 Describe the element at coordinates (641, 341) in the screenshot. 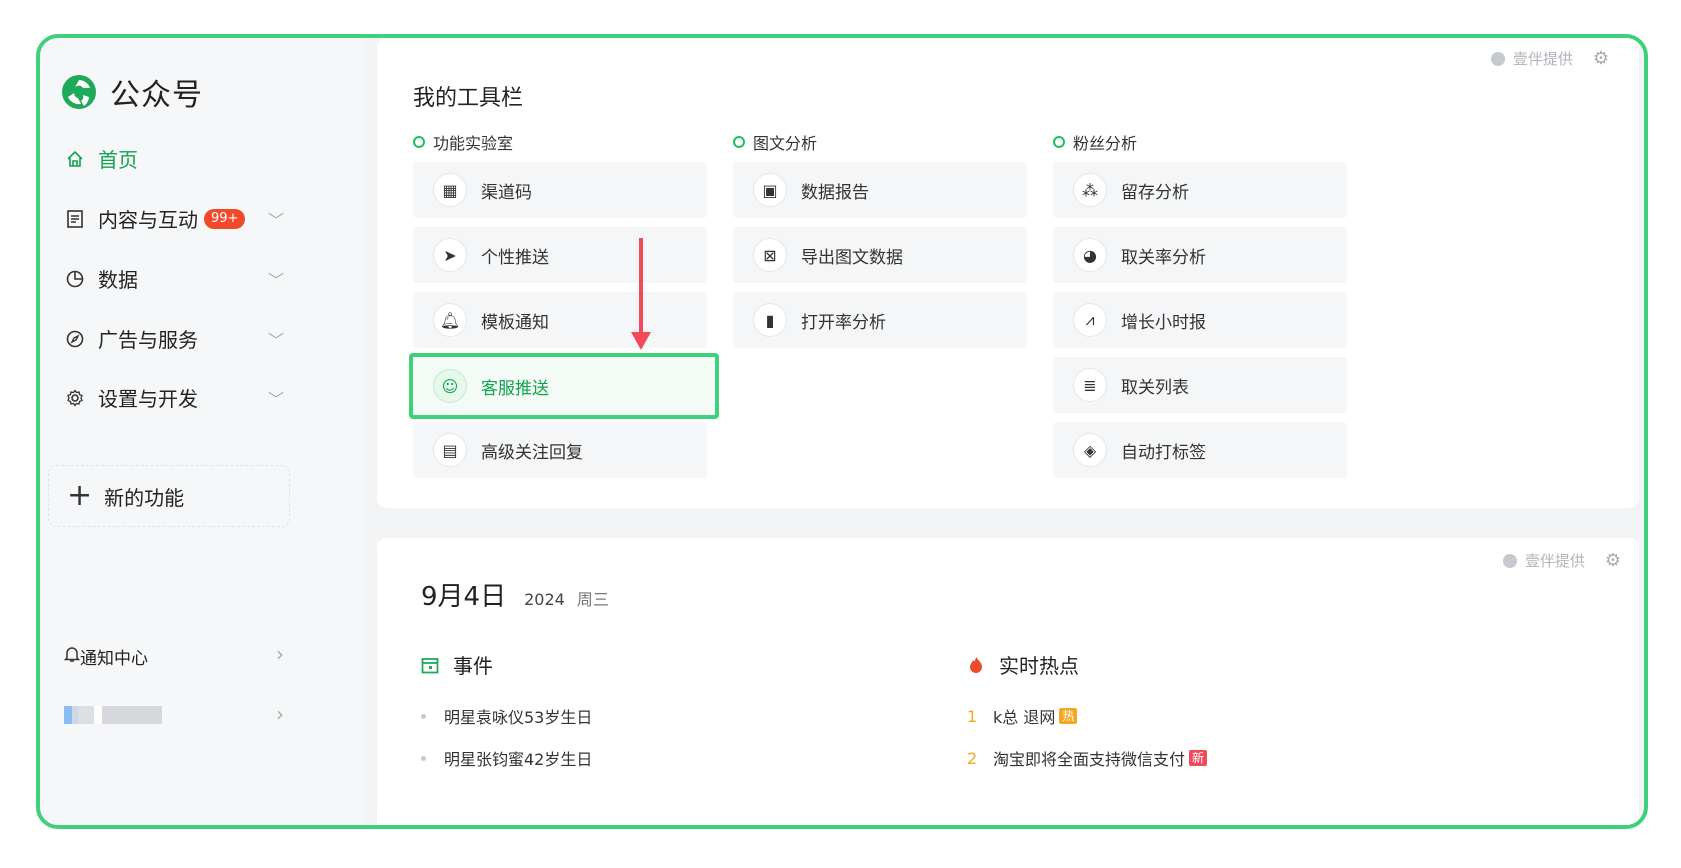

I see `annotation-arrowhead` at that location.